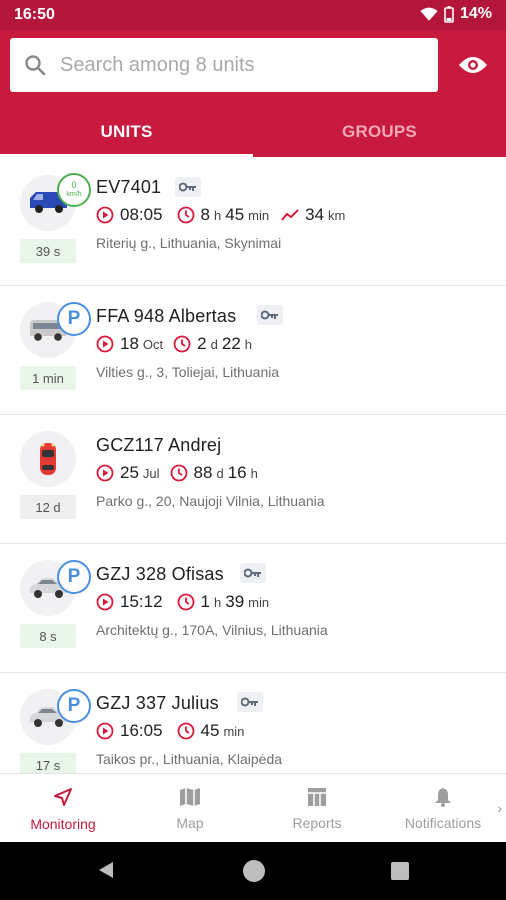 This screenshot has height=900, width=506. I want to click on unit-name: GCZ117 Andrej, so click(159, 445).